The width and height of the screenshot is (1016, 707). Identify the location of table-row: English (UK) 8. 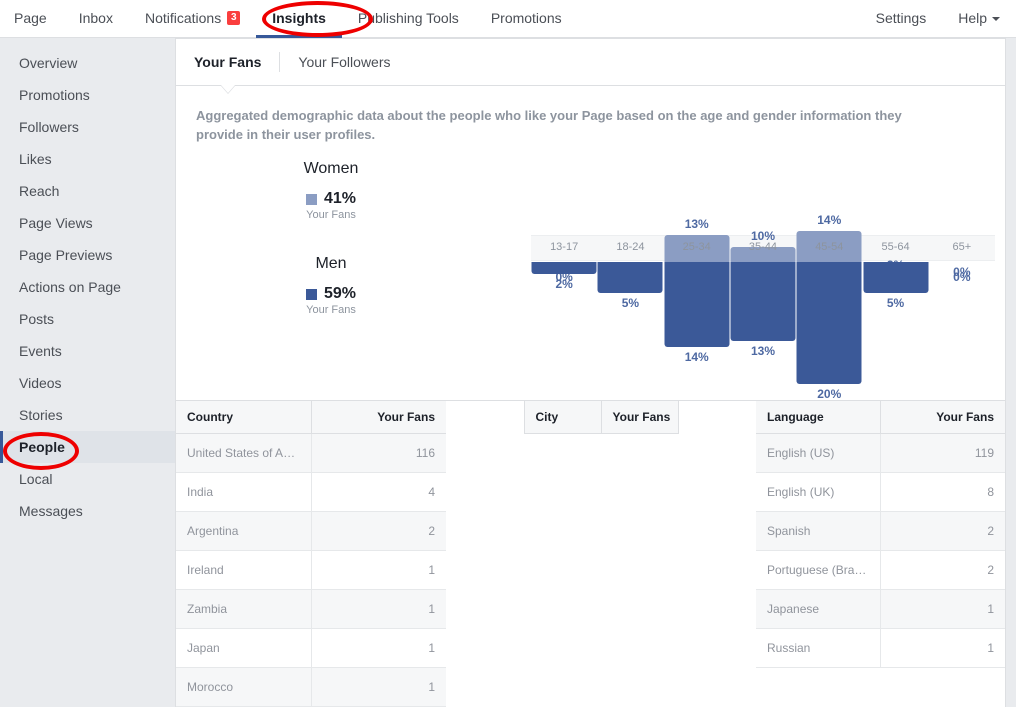
(880, 492).